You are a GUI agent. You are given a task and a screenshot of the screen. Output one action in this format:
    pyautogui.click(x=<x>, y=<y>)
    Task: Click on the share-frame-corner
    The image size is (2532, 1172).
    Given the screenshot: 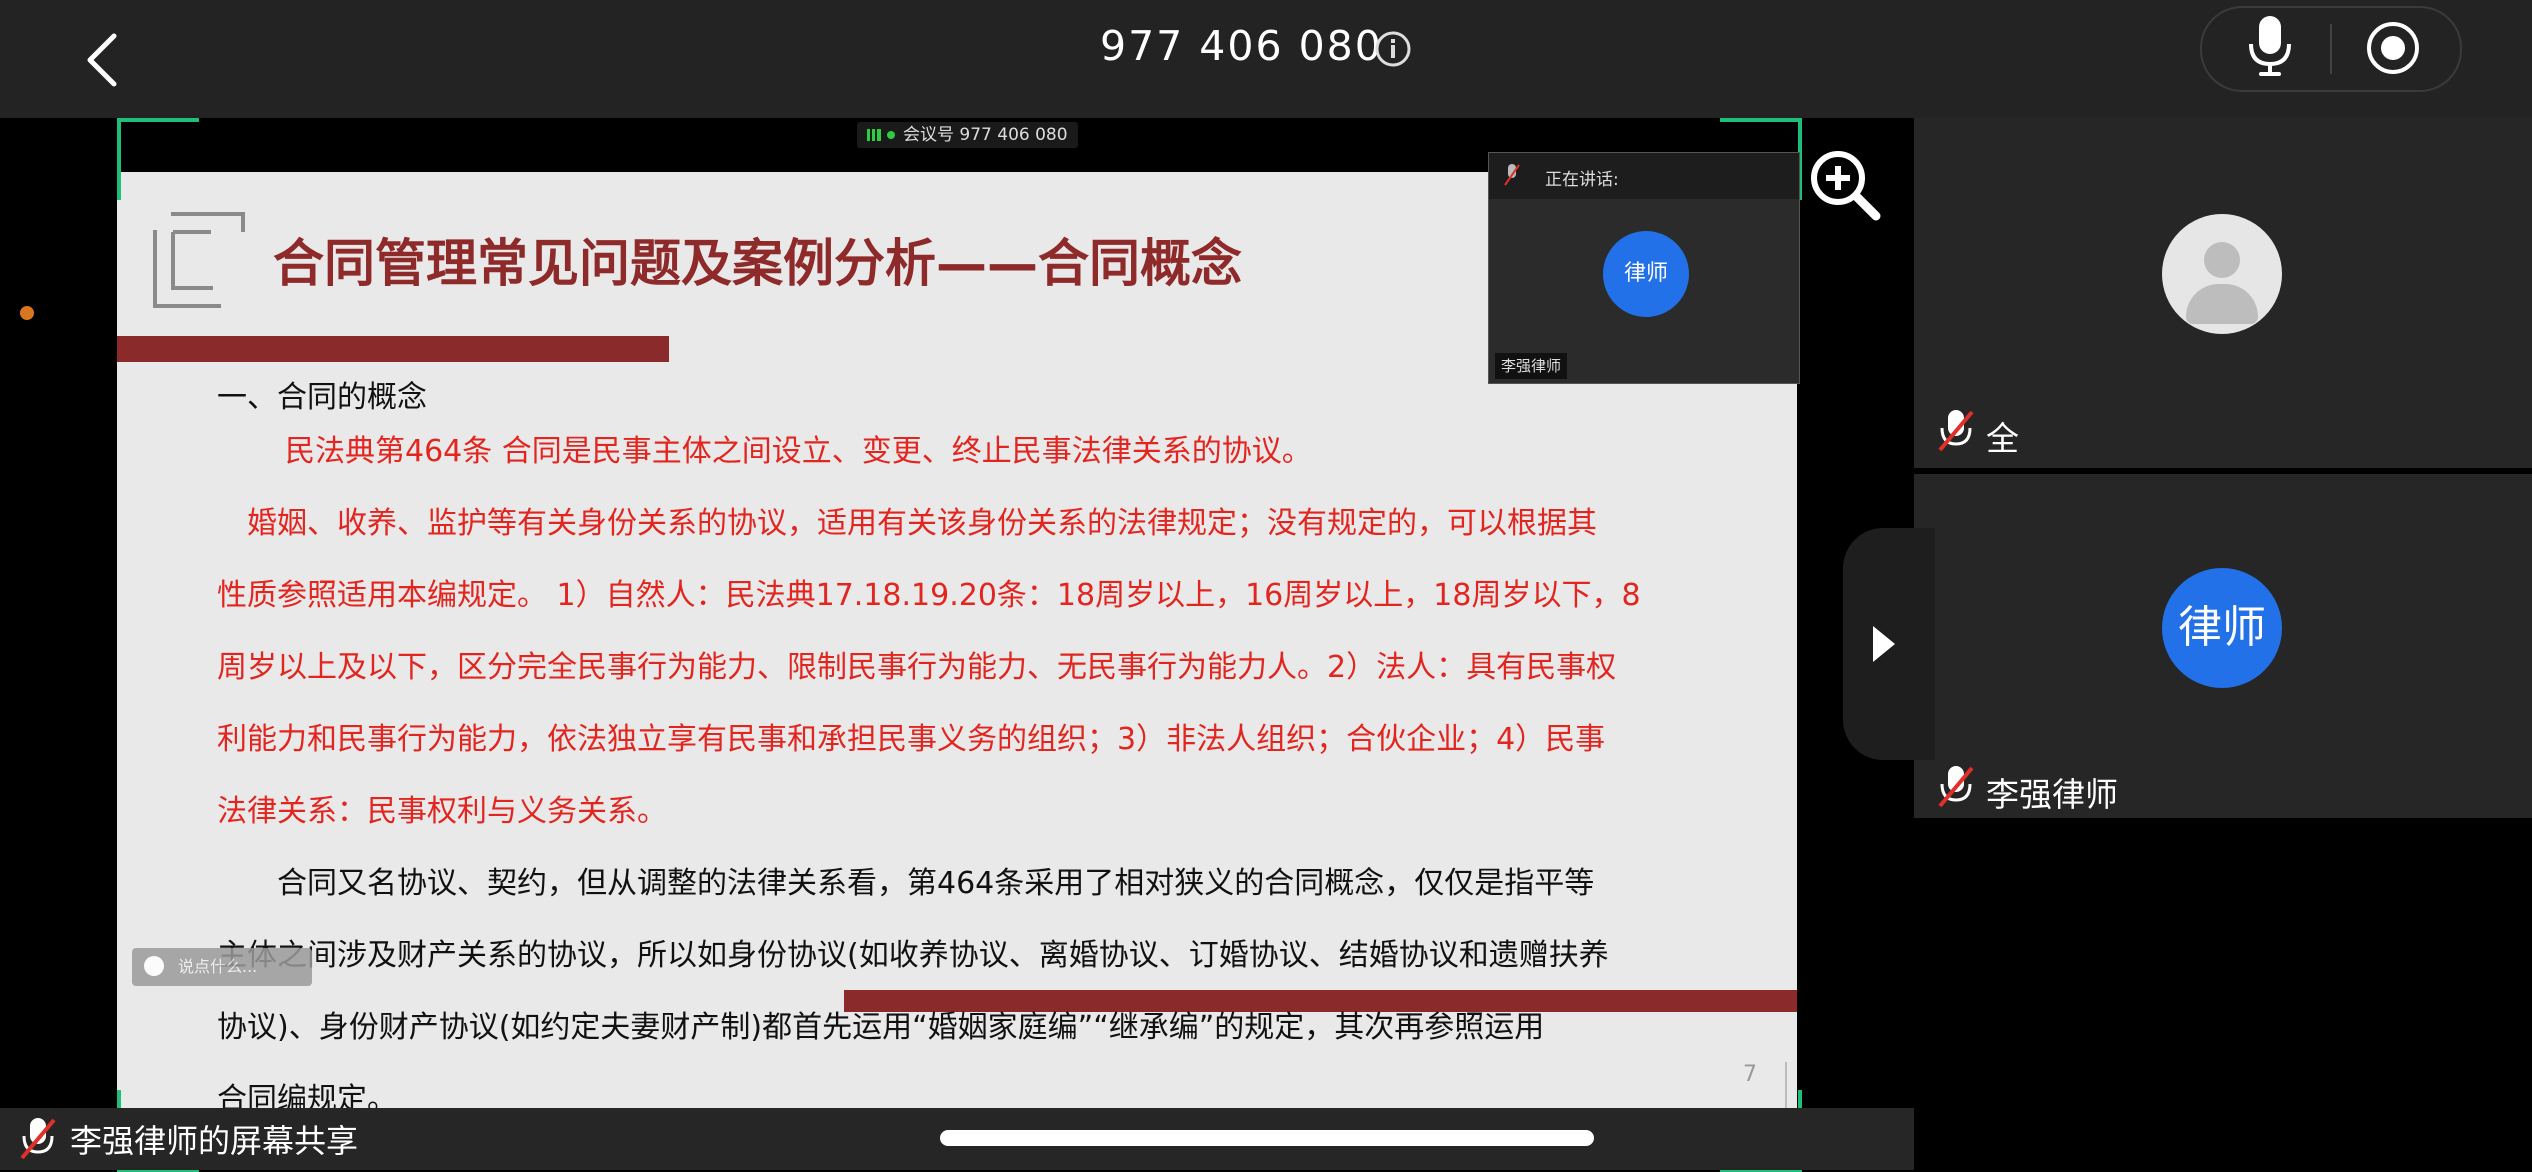 What is the action you would take?
    pyautogui.click(x=158, y=159)
    